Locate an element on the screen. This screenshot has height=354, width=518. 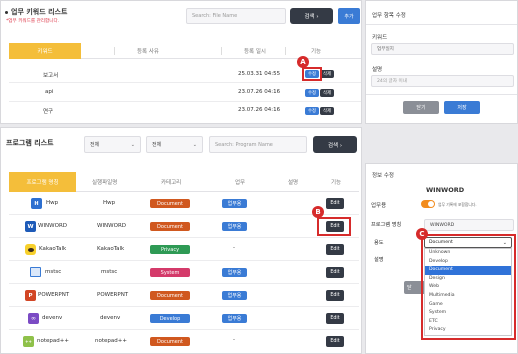
program-search-input: Search: Program Name is located at coordinates (258, 144).